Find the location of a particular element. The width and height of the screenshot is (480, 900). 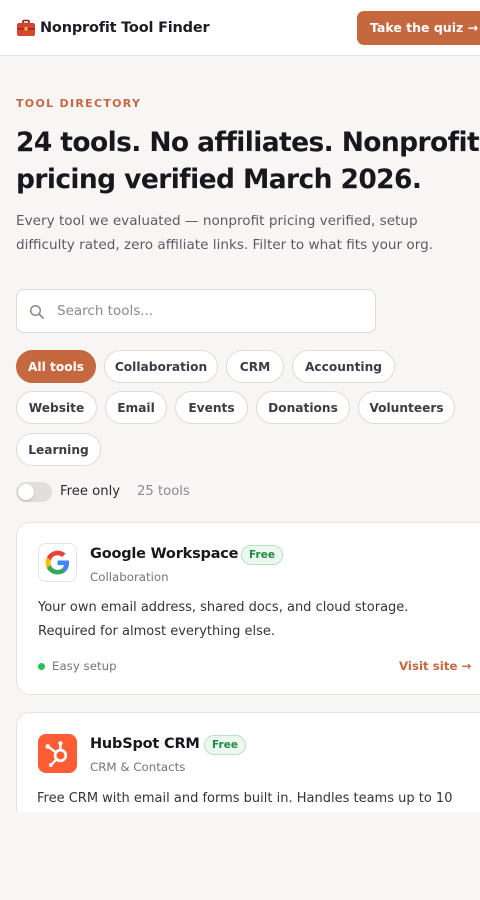

section-eyebrow: TOOL DIRECTORY is located at coordinates (79, 103).